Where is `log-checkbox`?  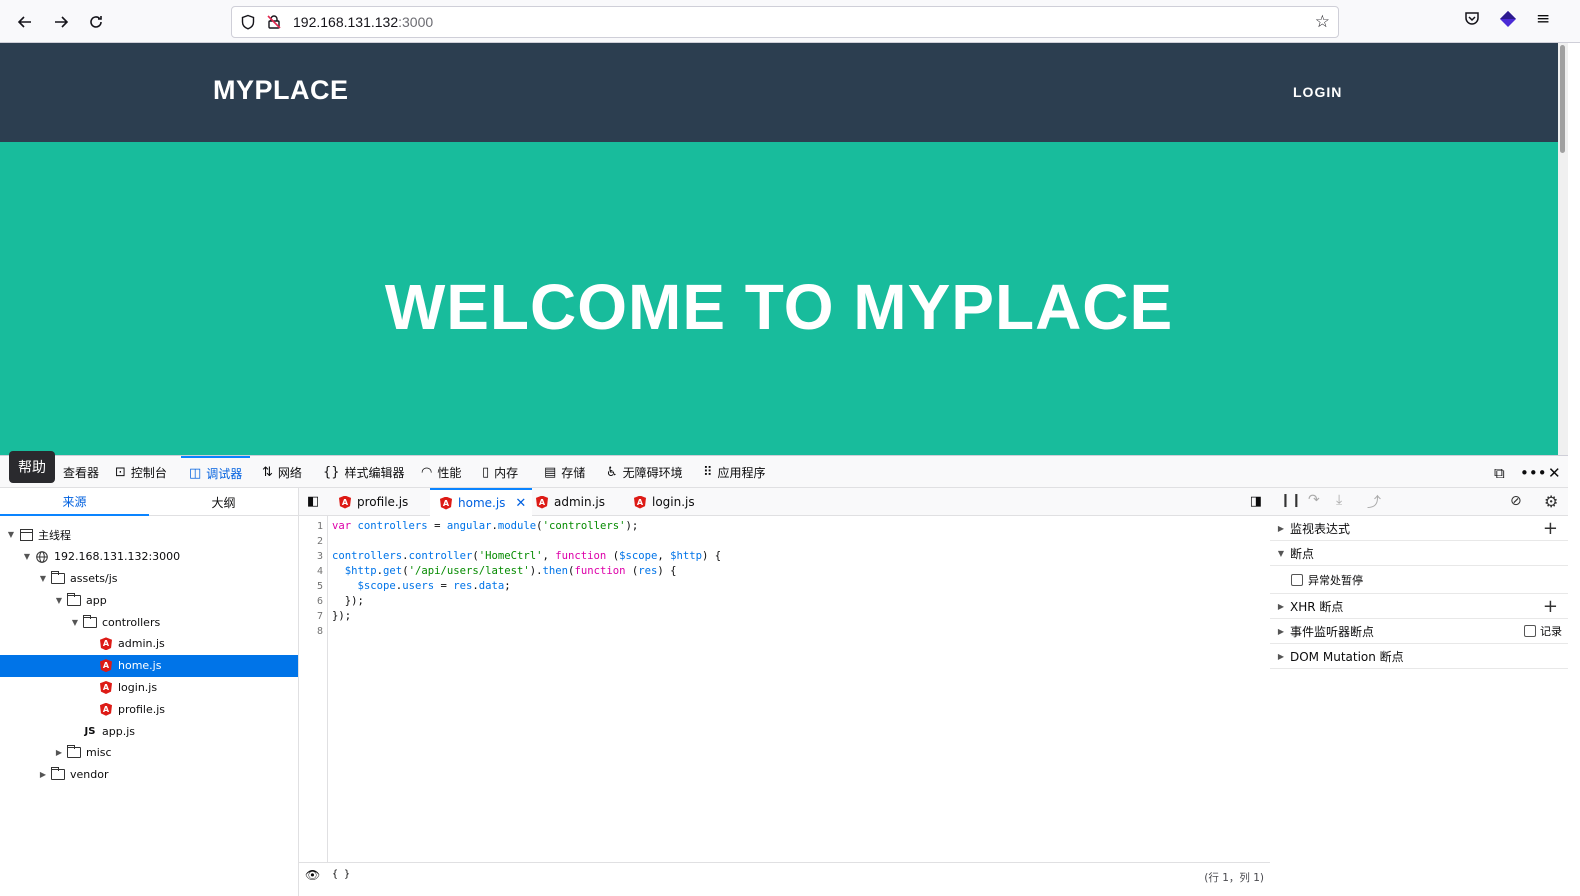 log-checkbox is located at coordinates (1530, 631).